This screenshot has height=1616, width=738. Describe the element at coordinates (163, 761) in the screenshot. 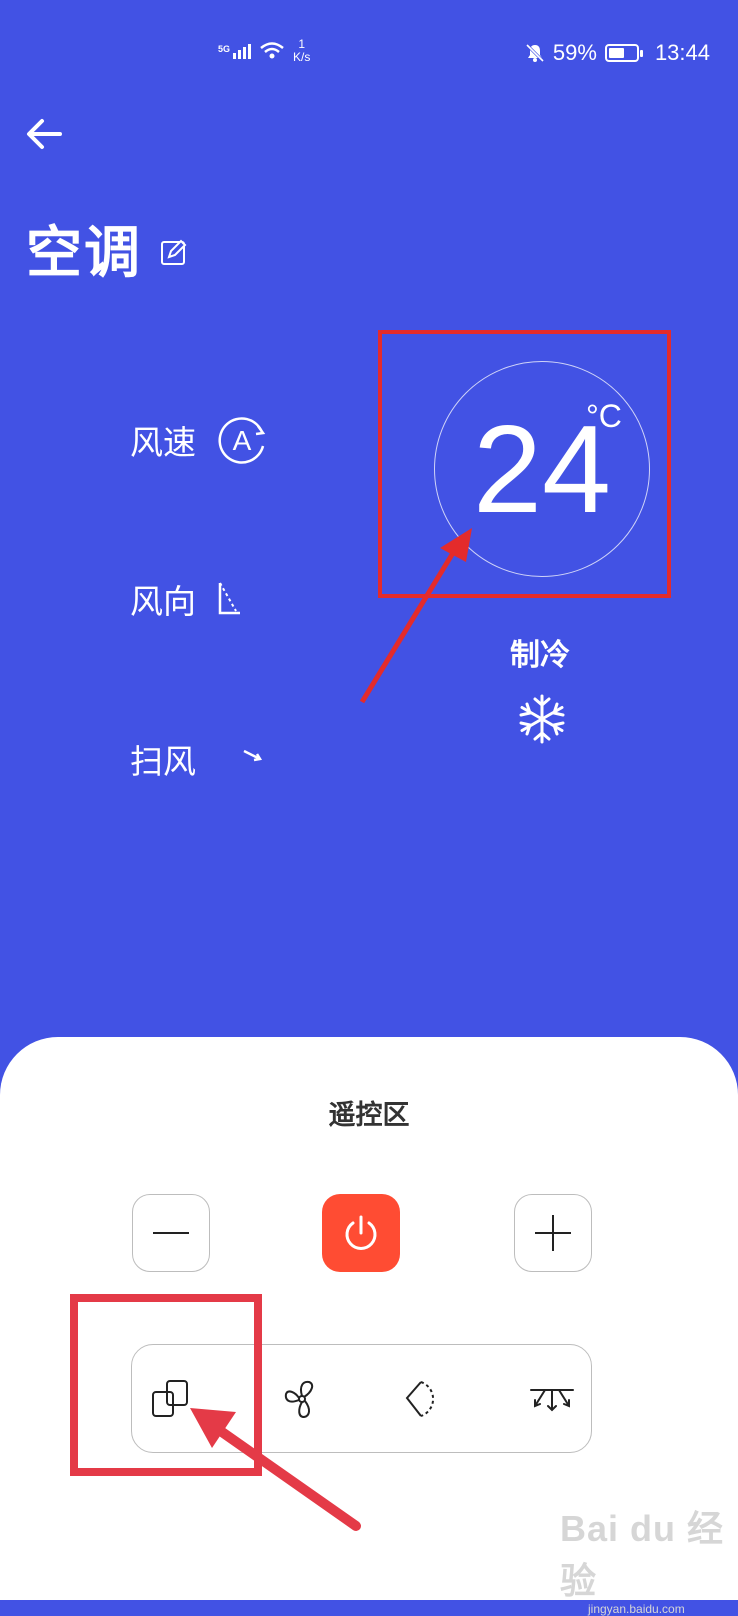

I see `swing-label: 扫风` at that location.